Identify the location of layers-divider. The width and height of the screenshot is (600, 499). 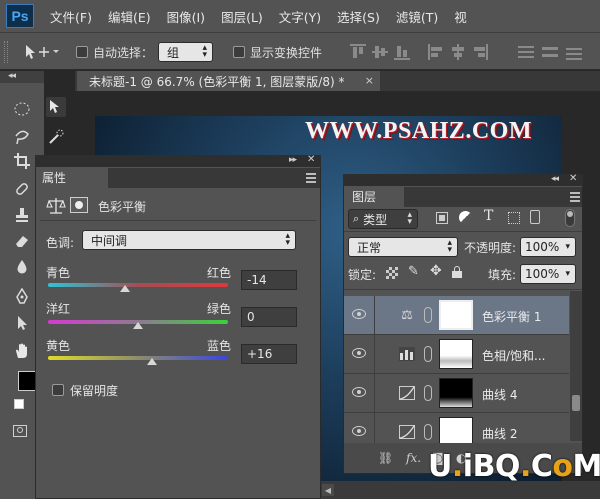
(463, 231).